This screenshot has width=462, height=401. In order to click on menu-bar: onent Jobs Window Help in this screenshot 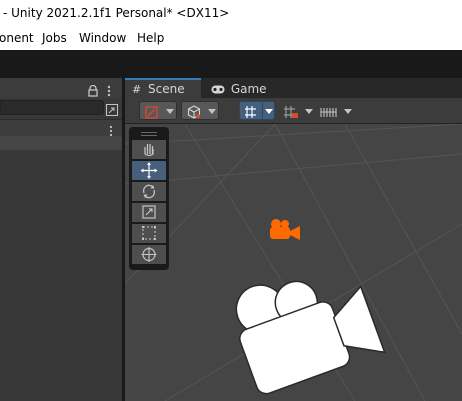, I will do `click(231, 39)`.